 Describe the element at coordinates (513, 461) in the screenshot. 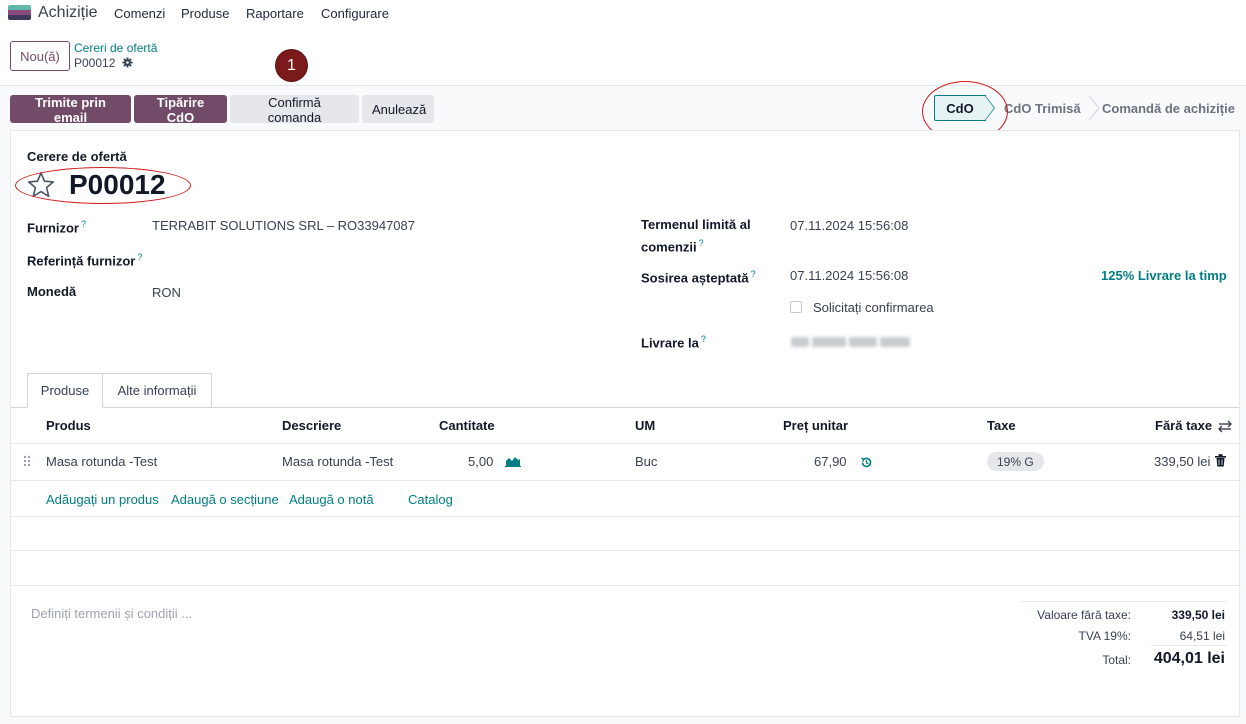

I see `forecast-chart-icon` at that location.